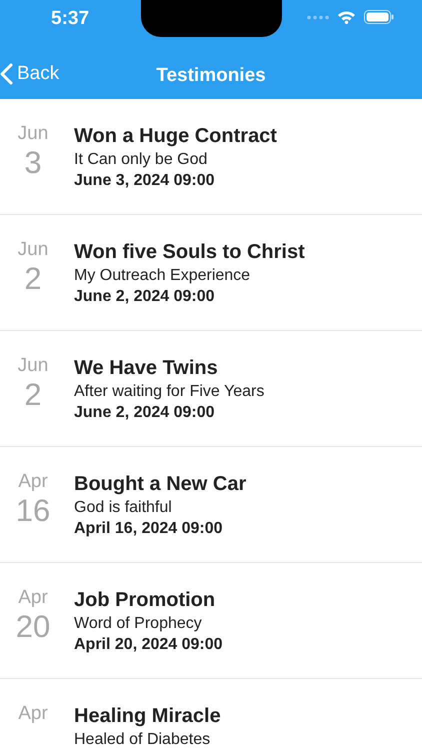  I want to click on testimony-title: Won a Huge Contract, so click(175, 136).